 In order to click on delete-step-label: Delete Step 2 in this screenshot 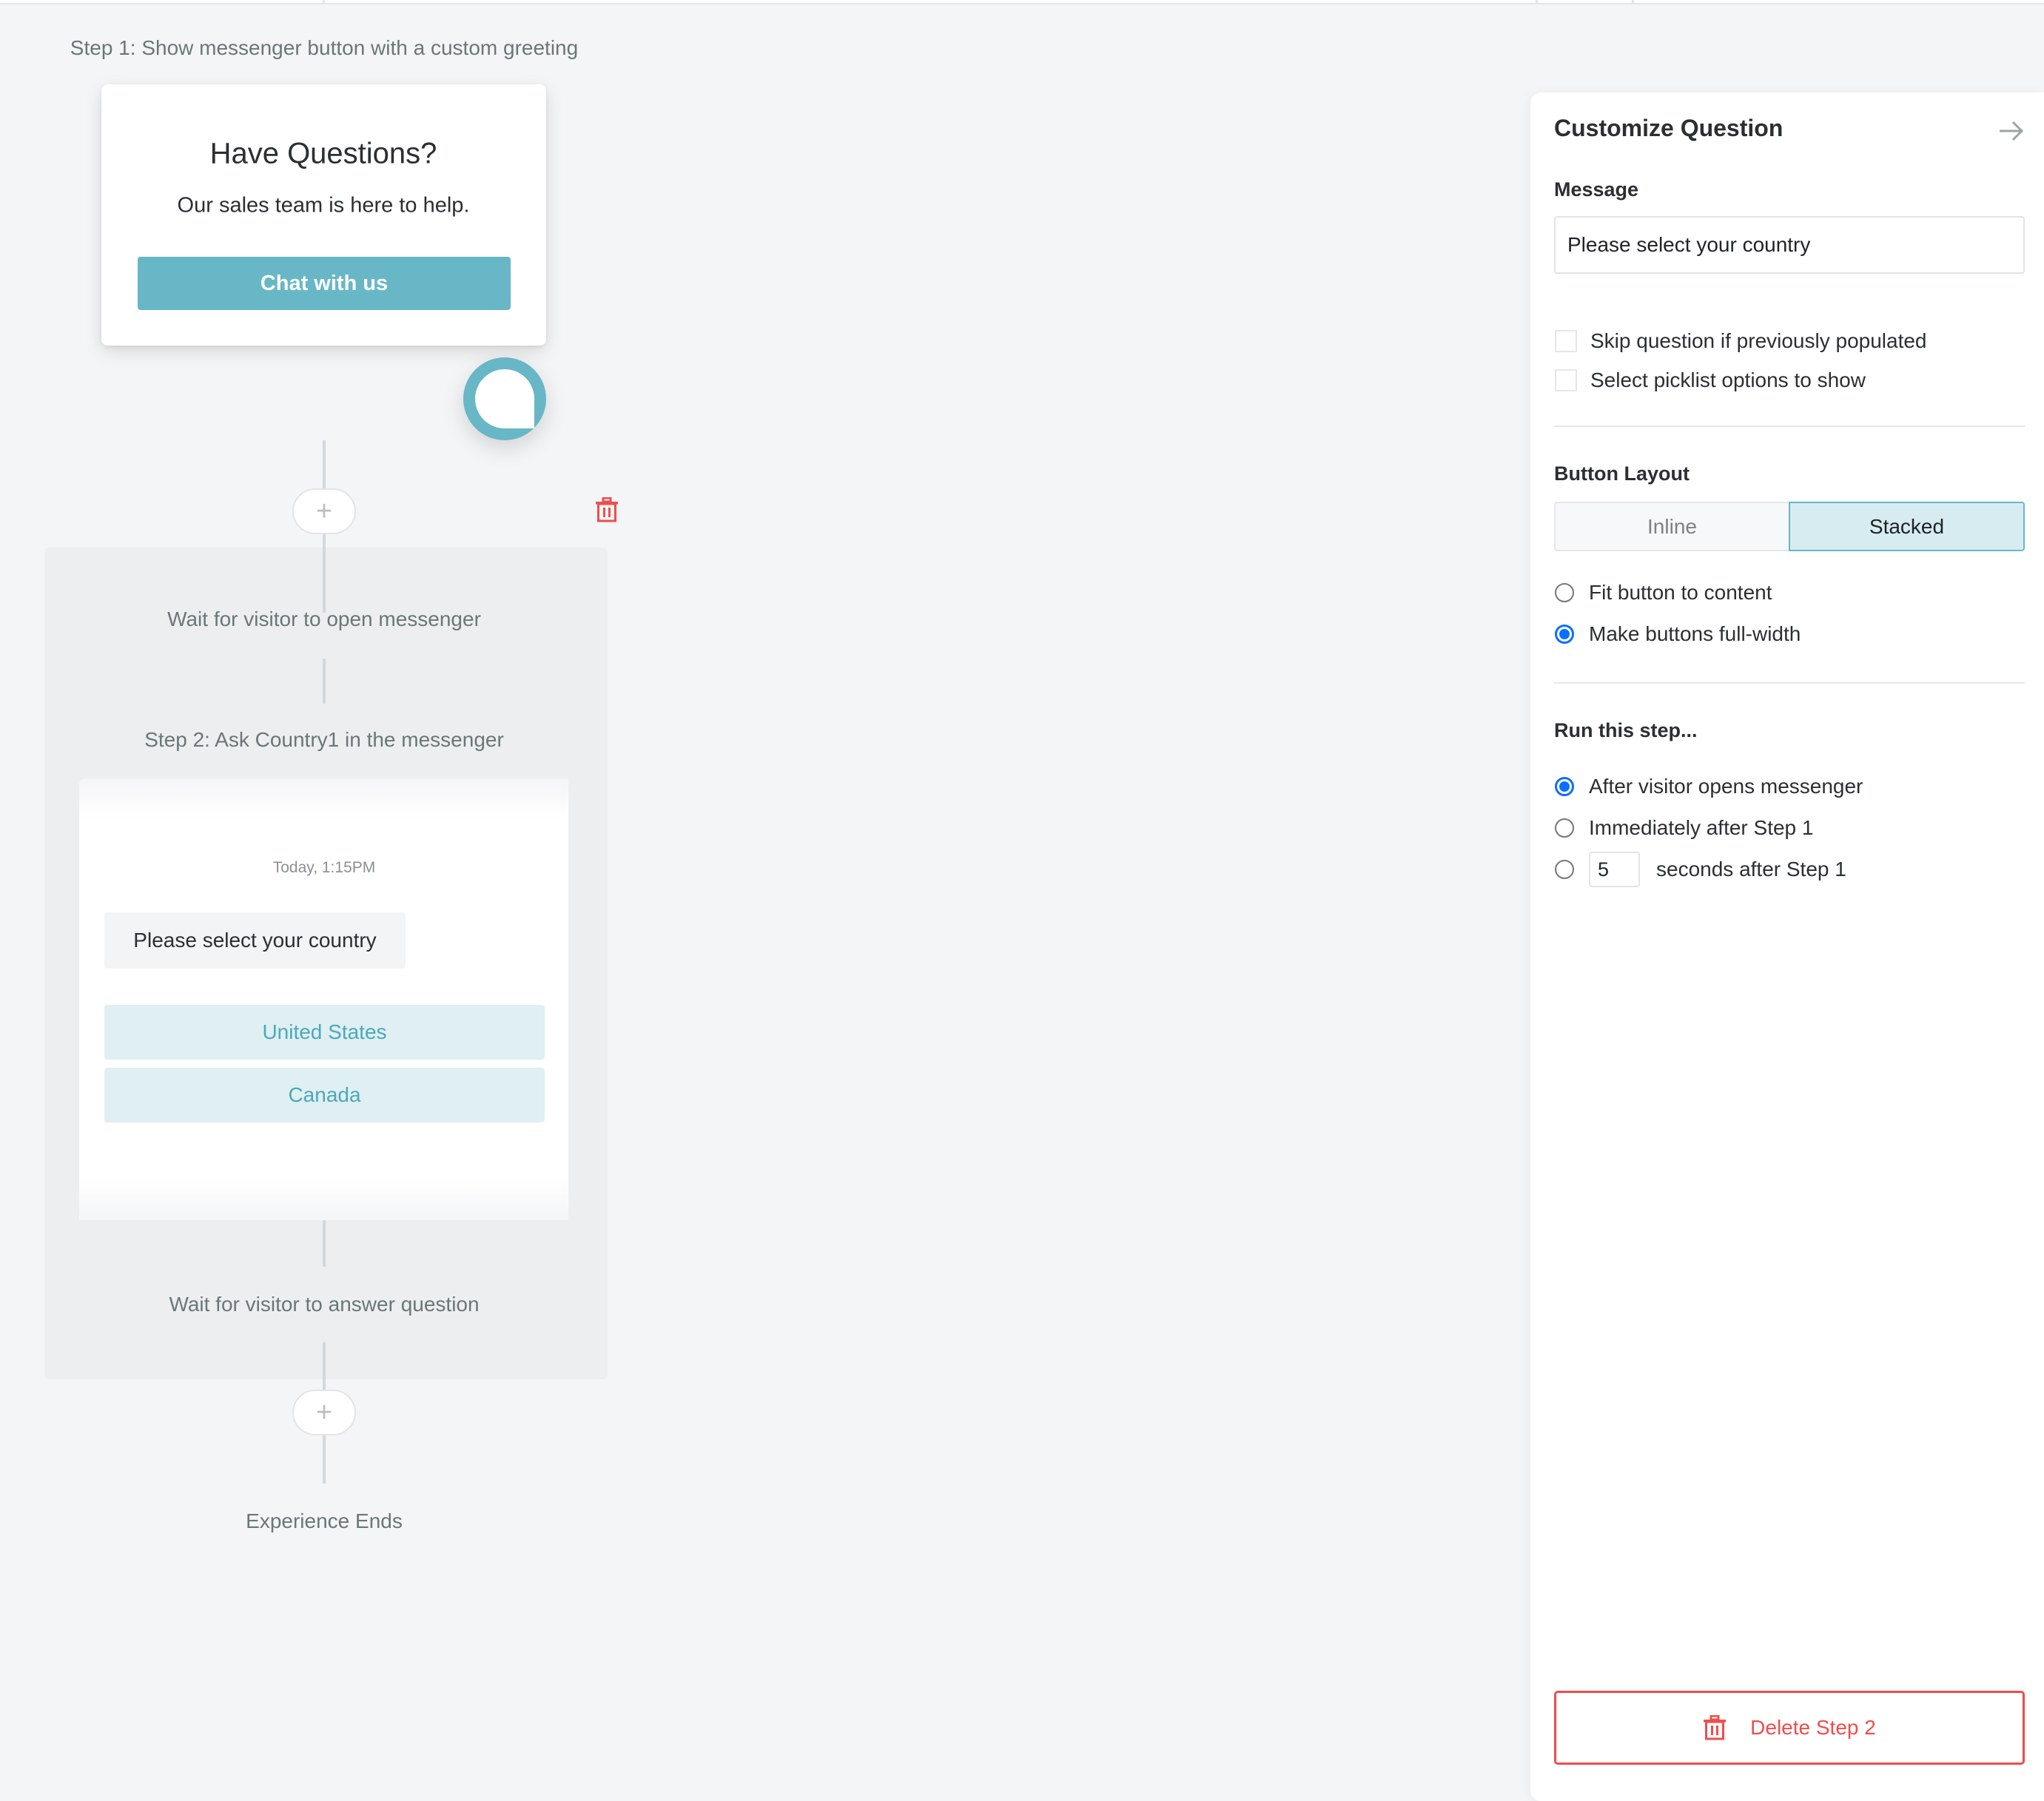, I will do `click(1813, 1727)`.